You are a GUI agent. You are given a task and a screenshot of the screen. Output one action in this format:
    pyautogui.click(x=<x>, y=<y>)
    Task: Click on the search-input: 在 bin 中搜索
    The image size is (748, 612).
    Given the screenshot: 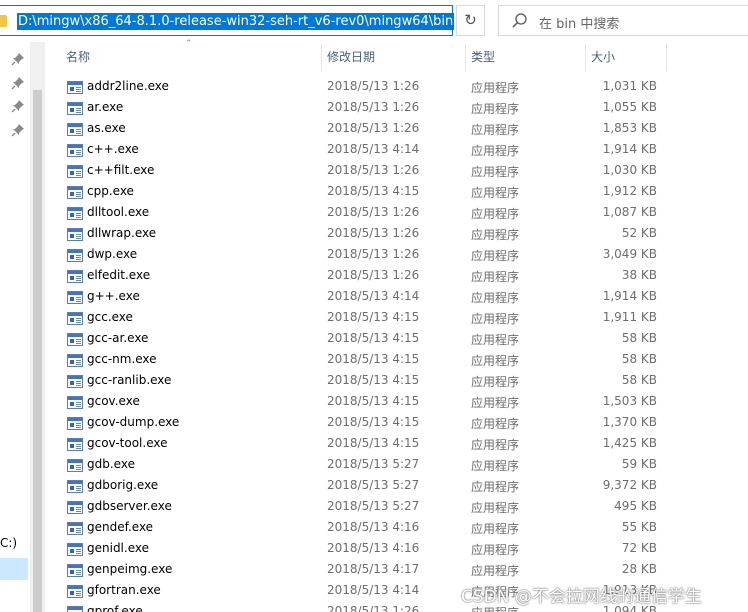 What is the action you would take?
    pyautogui.click(x=579, y=22)
    